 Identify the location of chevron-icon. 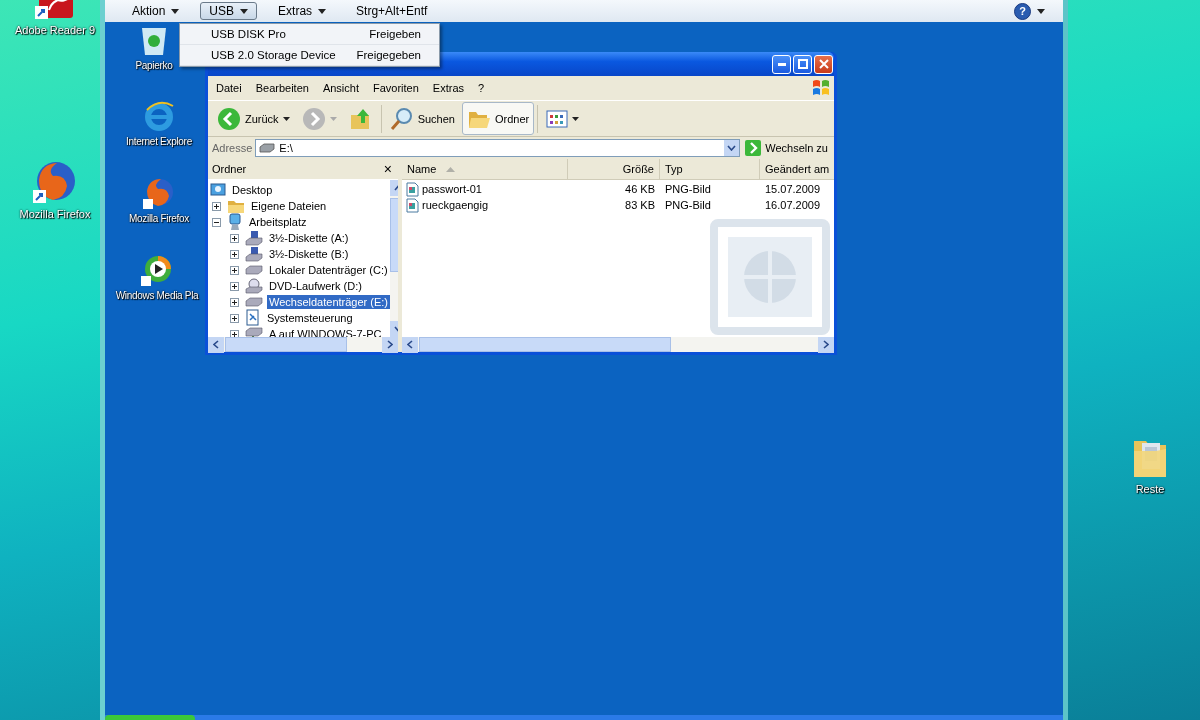
(732, 148).